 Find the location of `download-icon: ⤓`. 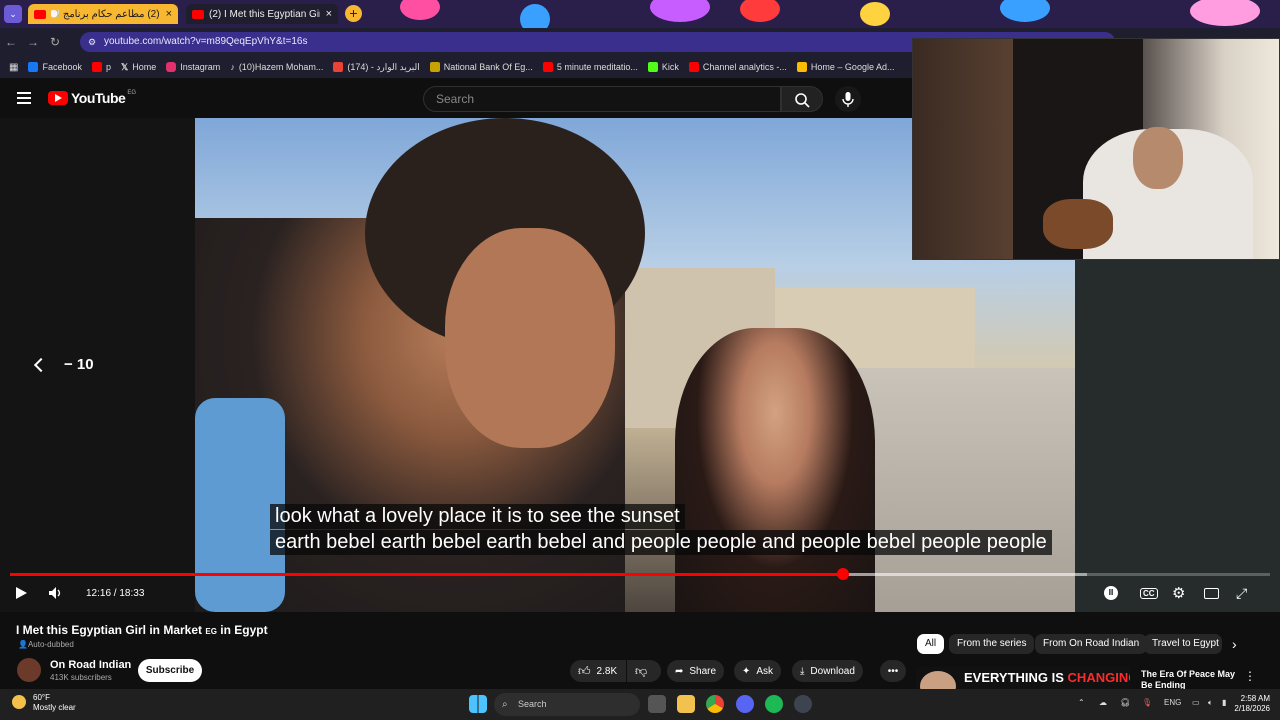

download-icon: ⤓ is located at coordinates (802, 671).